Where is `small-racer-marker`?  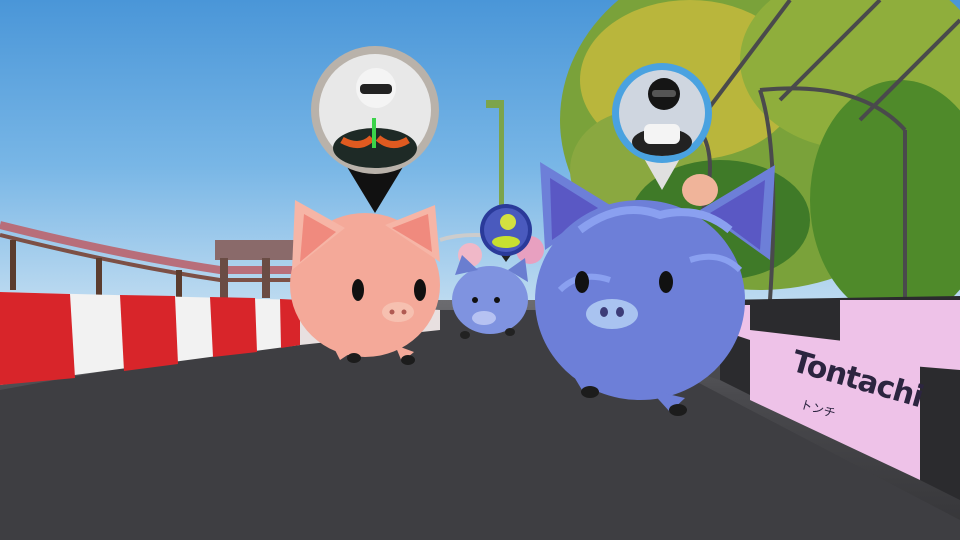 small-racer-marker is located at coordinates (506, 233).